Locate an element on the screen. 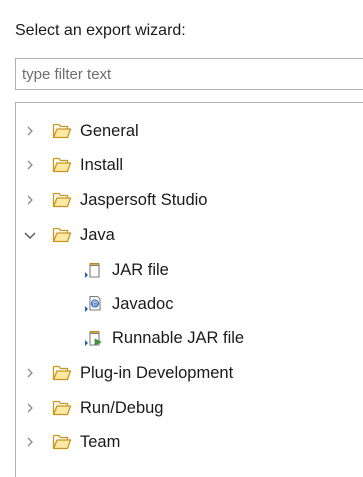 The image size is (363, 477). tree-item-label: Jaspersoft Studio is located at coordinates (144, 200).